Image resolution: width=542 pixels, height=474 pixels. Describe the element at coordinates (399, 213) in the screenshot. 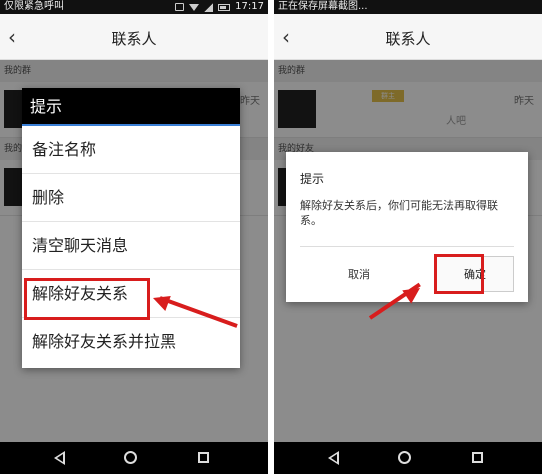

I see `dialog-message: 解除好友关系后，你们可能无法再取得联系。` at that location.